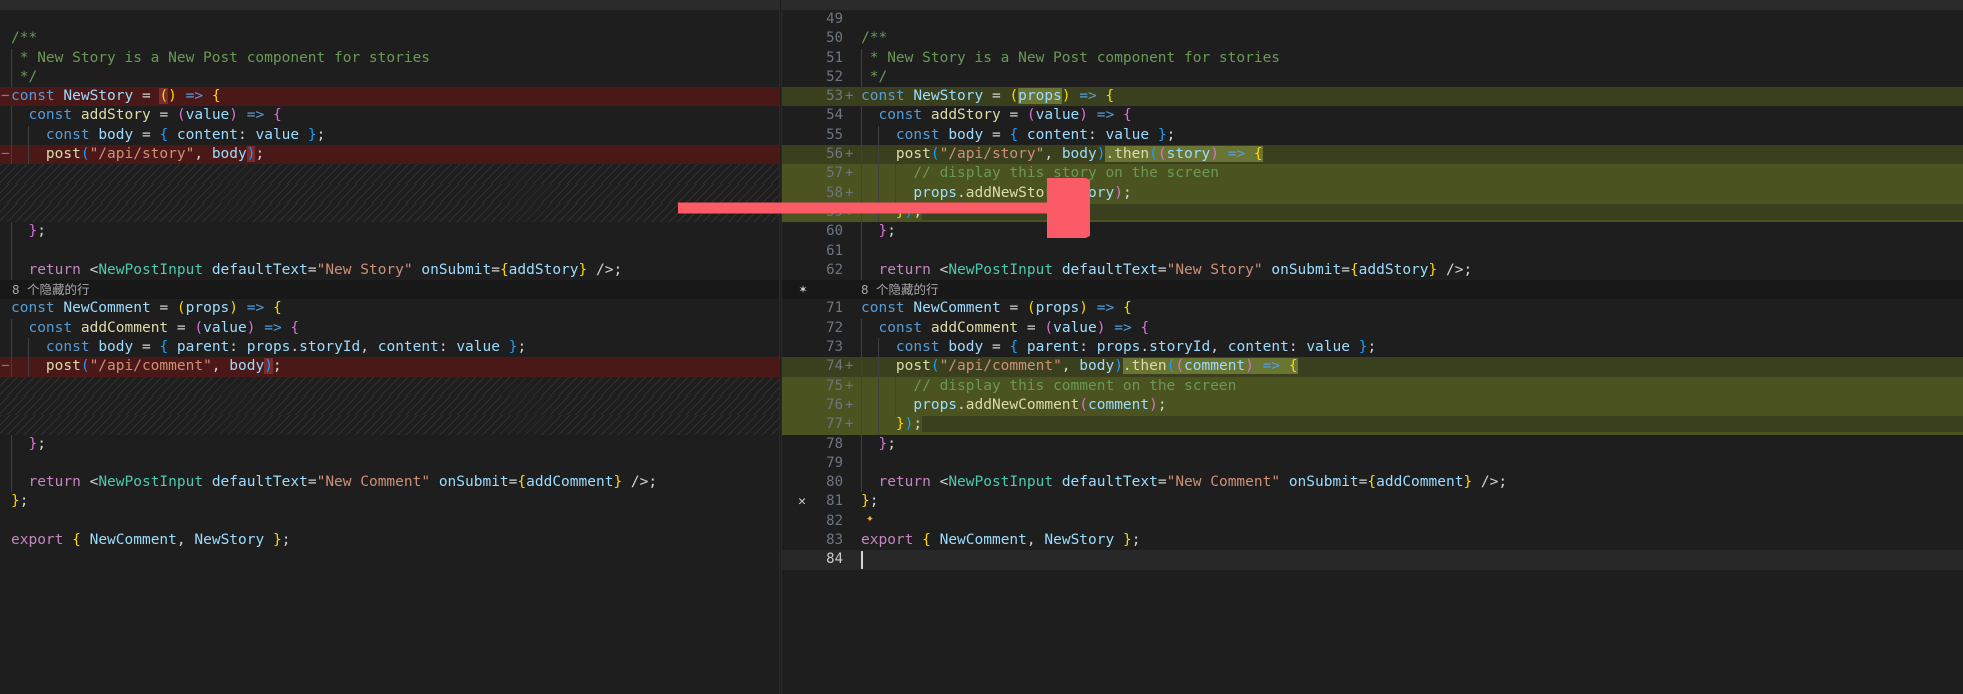 Image resolution: width=1963 pixels, height=694 pixels. What do you see at coordinates (1372, 19) in the screenshot?
I see `code-line: 49` at bounding box center [1372, 19].